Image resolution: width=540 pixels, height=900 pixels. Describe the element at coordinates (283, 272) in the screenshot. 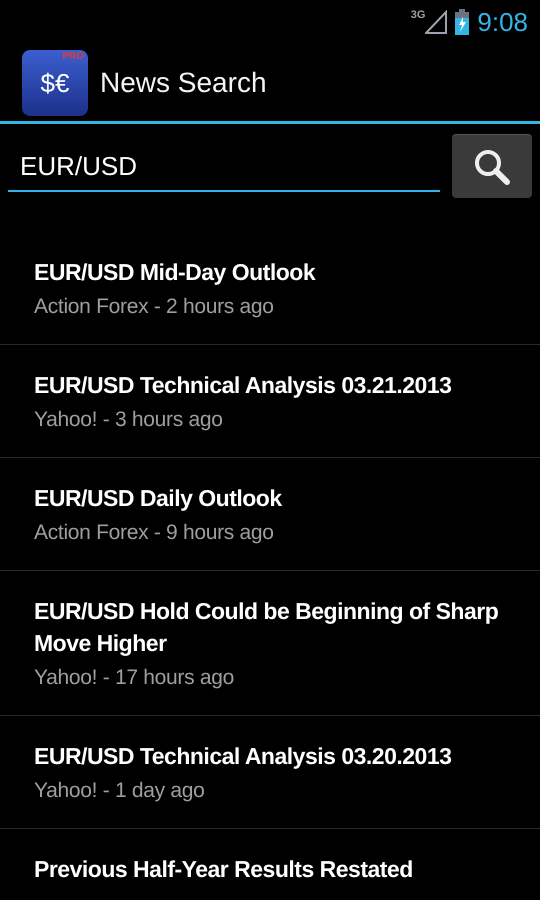

I see `news-title: EUR/USD Mid-Day Outlook` at that location.